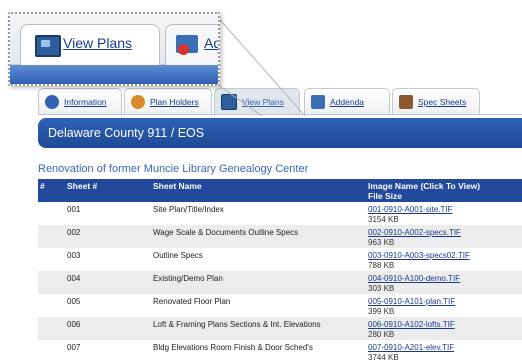  Describe the element at coordinates (98, 43) in the screenshot. I see `zoom-tab-label: View Plans` at that location.